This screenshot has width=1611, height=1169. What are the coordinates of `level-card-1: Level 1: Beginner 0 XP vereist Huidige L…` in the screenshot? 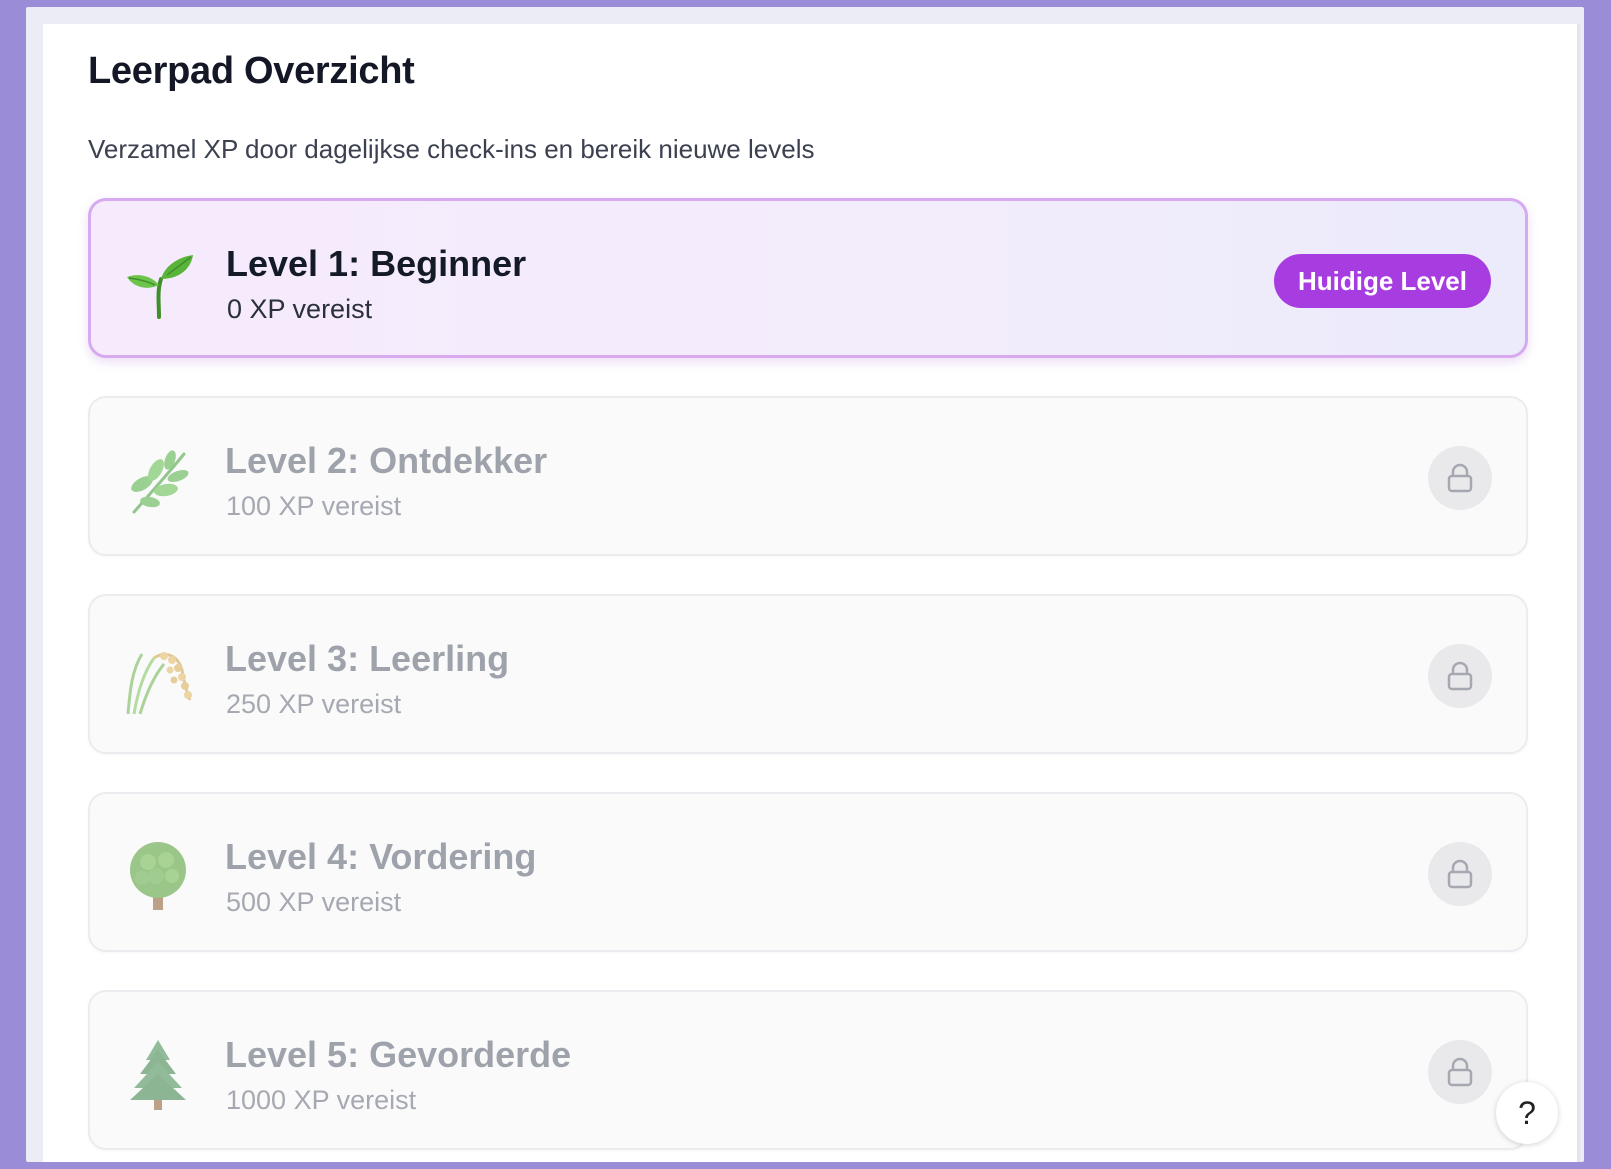 It's located at (808, 278).